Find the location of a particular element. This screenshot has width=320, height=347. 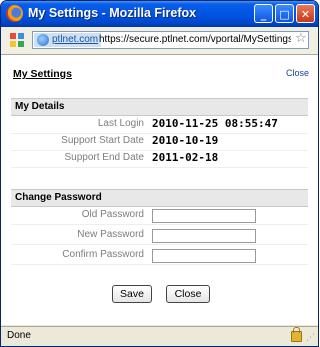

page-title: My Settings is located at coordinates (42, 74).